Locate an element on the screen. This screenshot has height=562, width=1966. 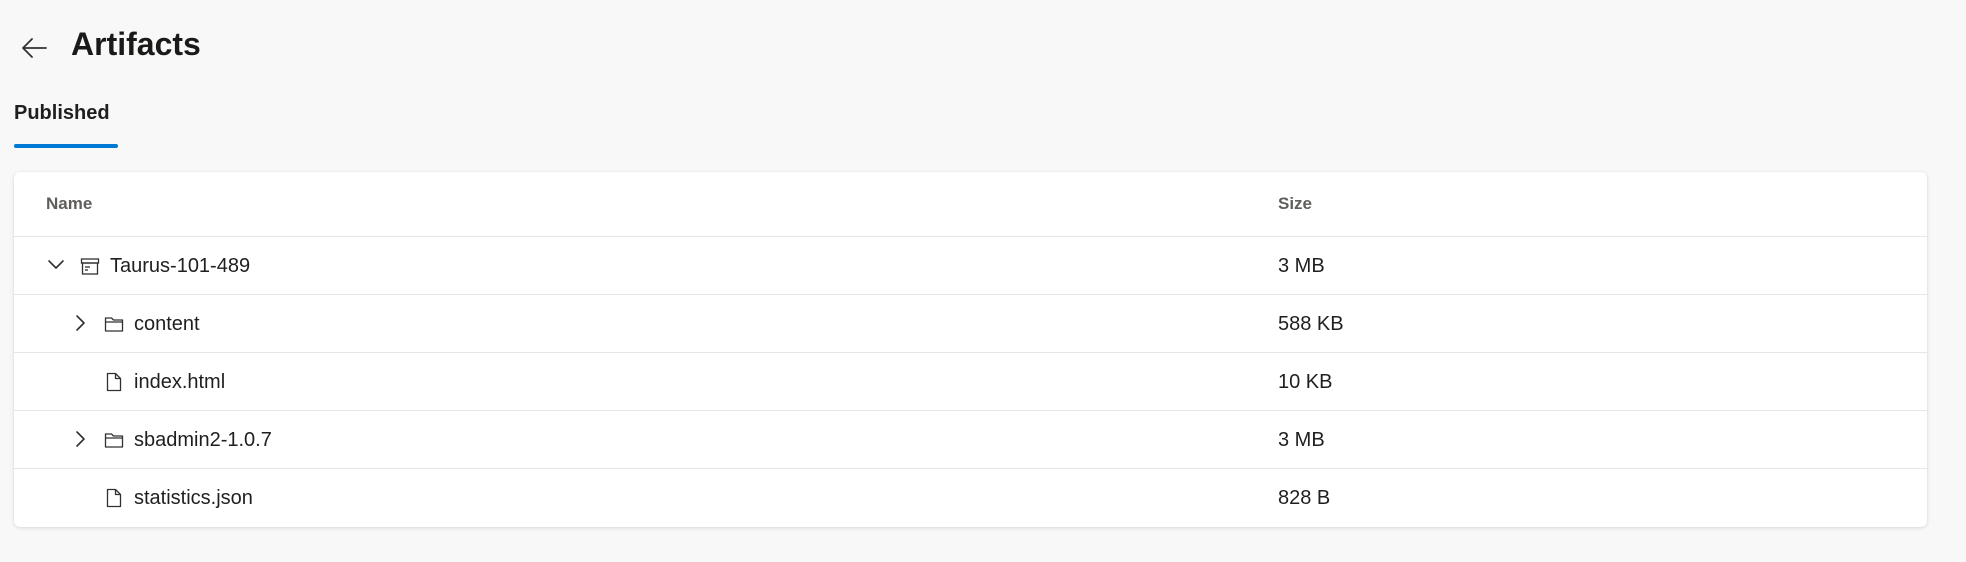
file-size: 828 B is located at coordinates (1304, 498).